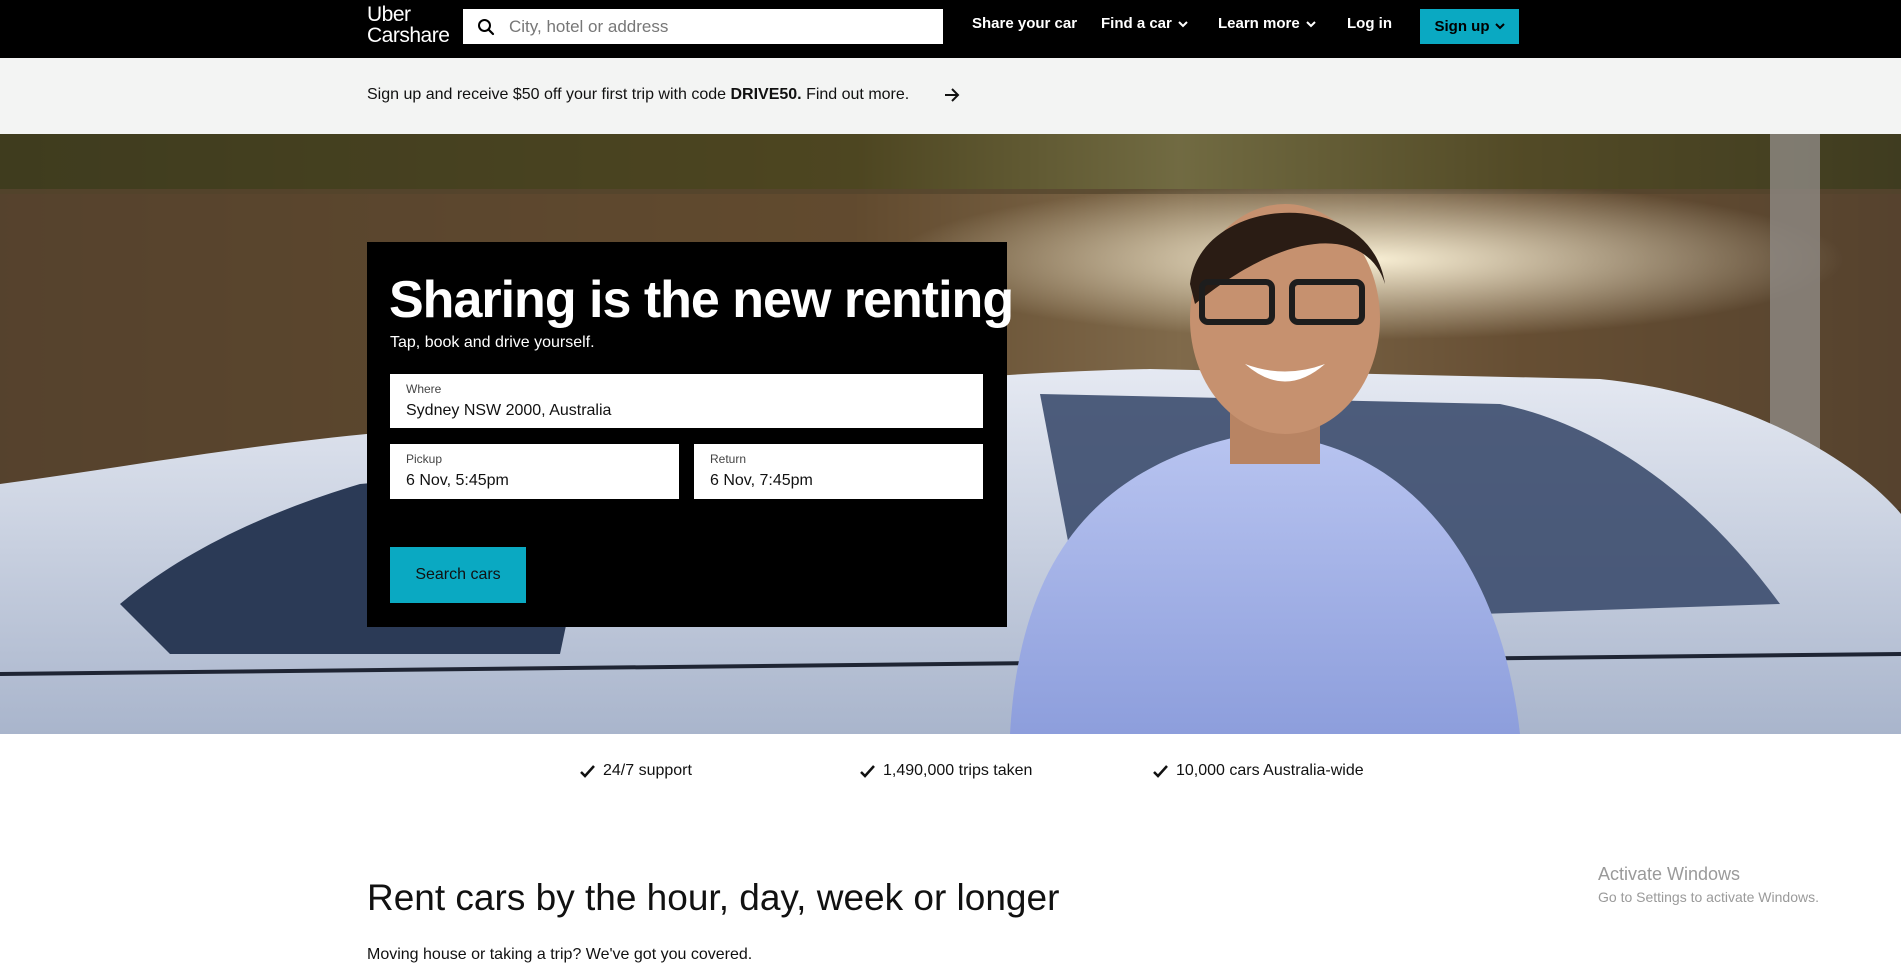 The width and height of the screenshot is (1901, 964). I want to click on nav-find-a-car: Find a car, so click(1144, 23).